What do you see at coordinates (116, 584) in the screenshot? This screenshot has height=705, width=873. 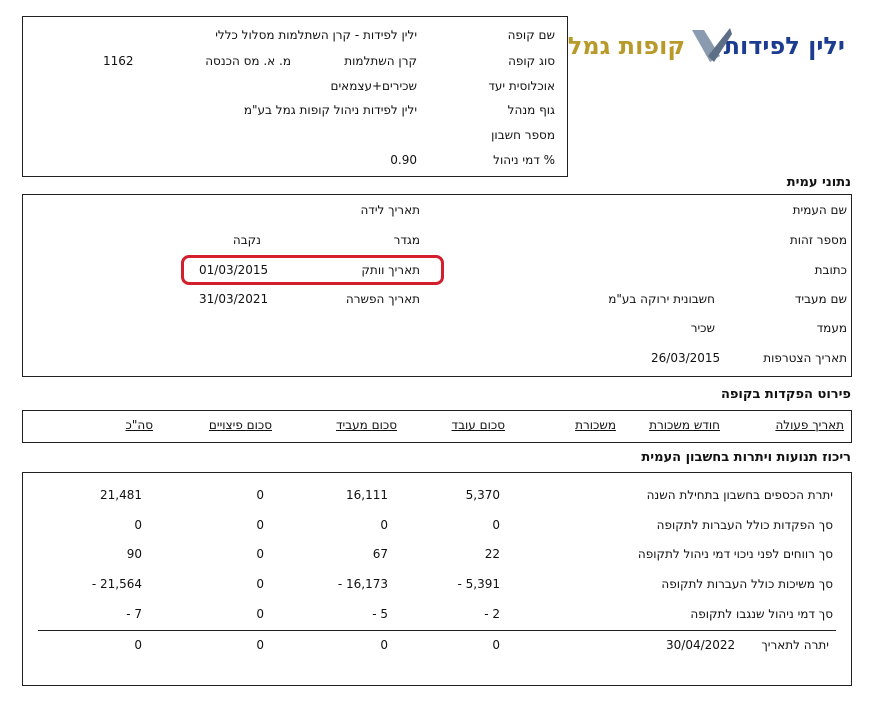 I see `summary-row-total: 21,564 -` at bounding box center [116, 584].